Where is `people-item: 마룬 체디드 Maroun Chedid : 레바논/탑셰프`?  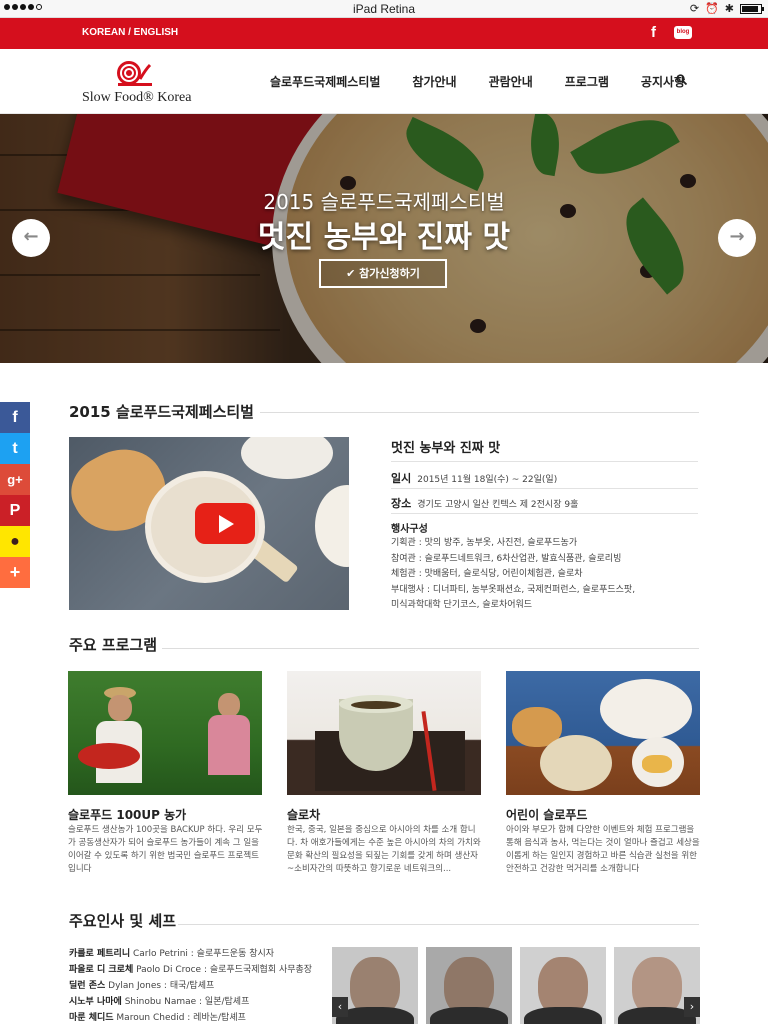
people-item: 마룬 체디드 Maroun Chedid : 레바논/탑셰프 is located at coordinates (190, 1017).